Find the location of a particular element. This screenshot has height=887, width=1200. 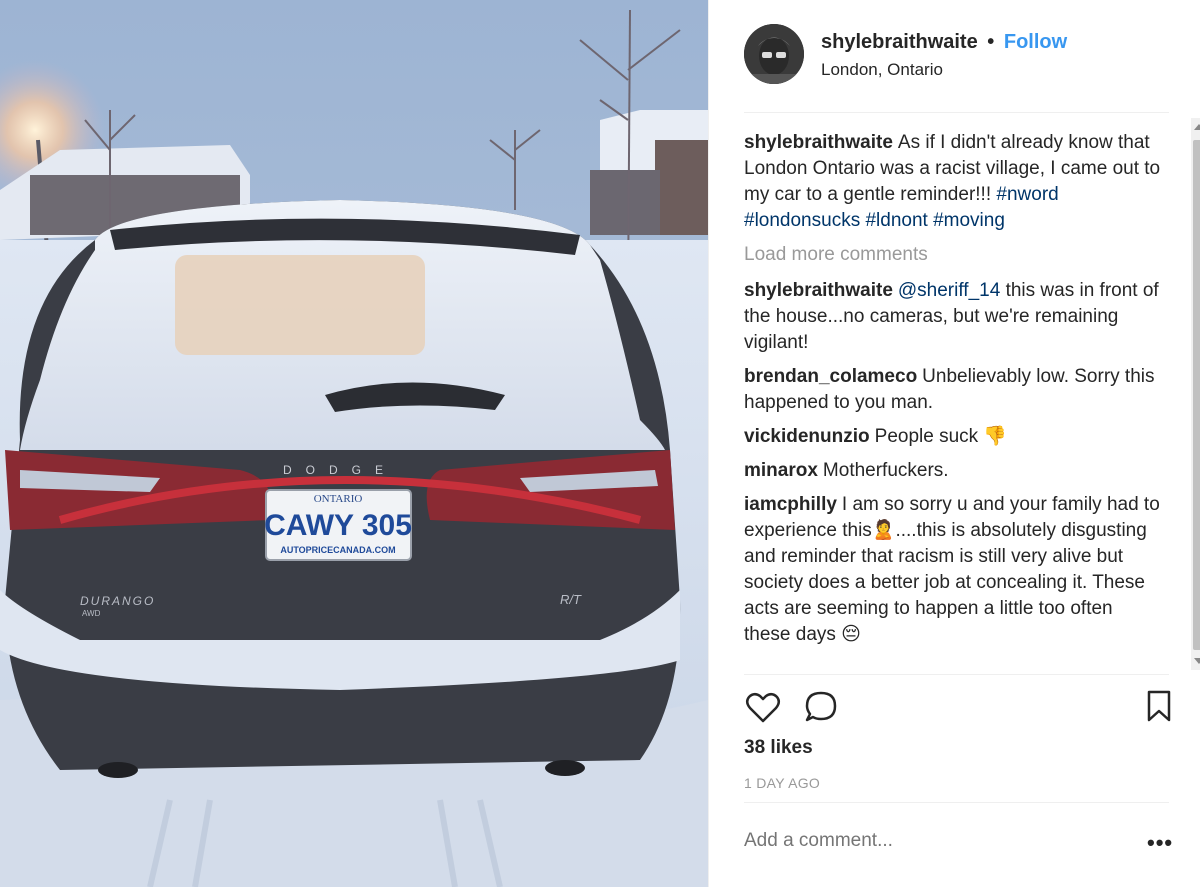

comment-username: minarox is located at coordinates (781, 470).